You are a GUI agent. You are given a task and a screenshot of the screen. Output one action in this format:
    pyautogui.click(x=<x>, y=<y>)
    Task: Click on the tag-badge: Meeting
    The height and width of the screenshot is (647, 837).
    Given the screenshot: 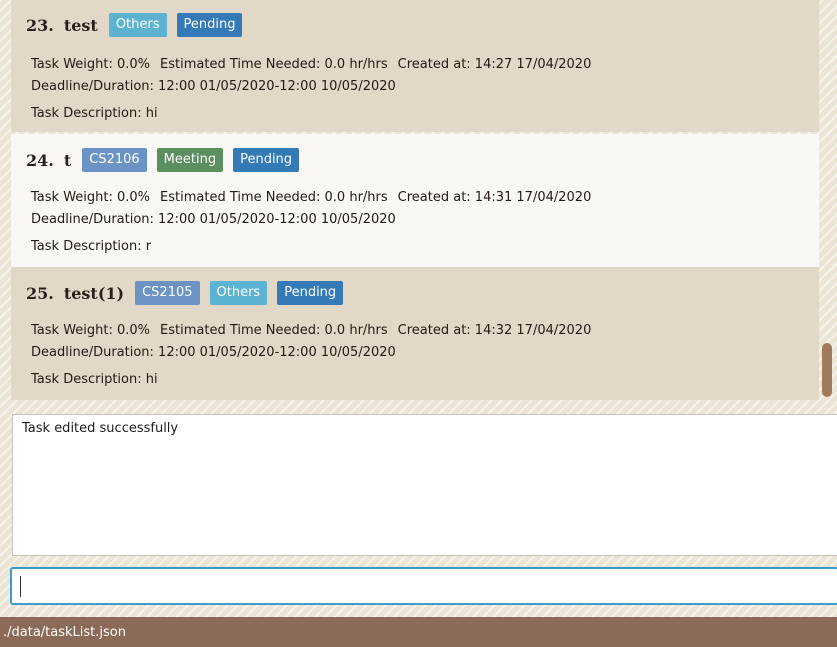 What is the action you would take?
    pyautogui.click(x=190, y=160)
    